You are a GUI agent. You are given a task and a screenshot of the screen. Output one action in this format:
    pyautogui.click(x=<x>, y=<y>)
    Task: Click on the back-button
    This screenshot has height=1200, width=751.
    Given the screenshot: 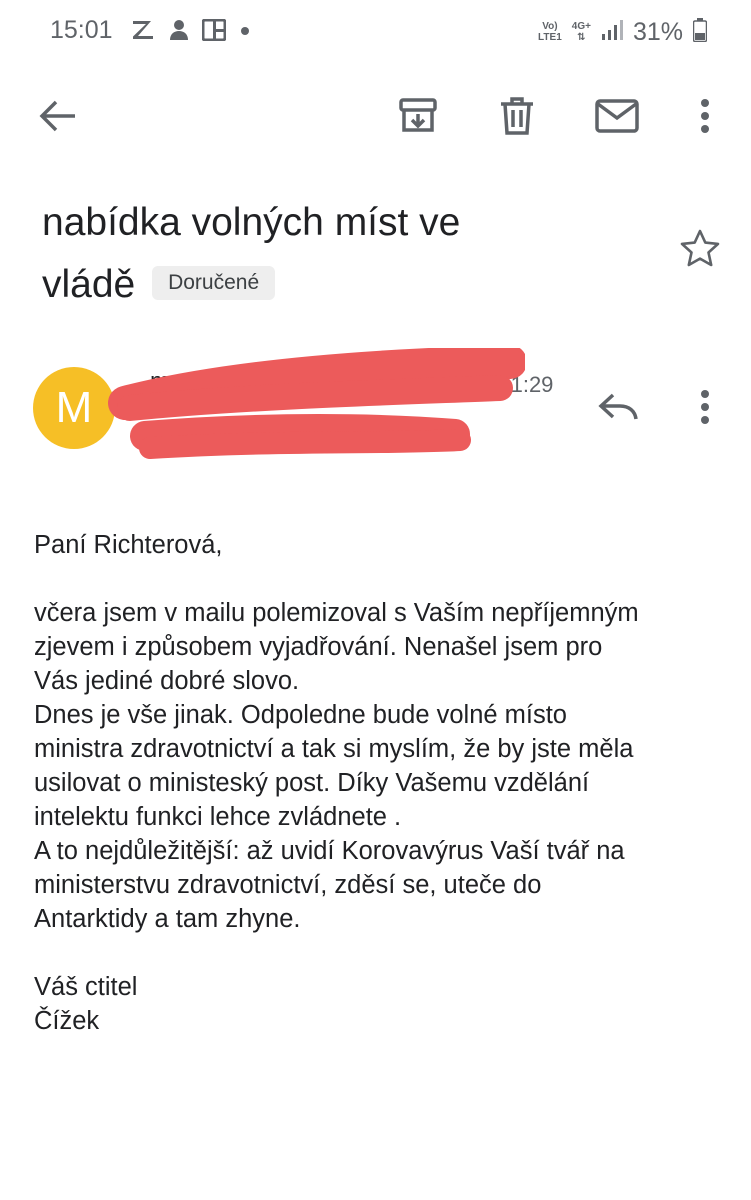 What is the action you would take?
    pyautogui.click(x=58, y=118)
    